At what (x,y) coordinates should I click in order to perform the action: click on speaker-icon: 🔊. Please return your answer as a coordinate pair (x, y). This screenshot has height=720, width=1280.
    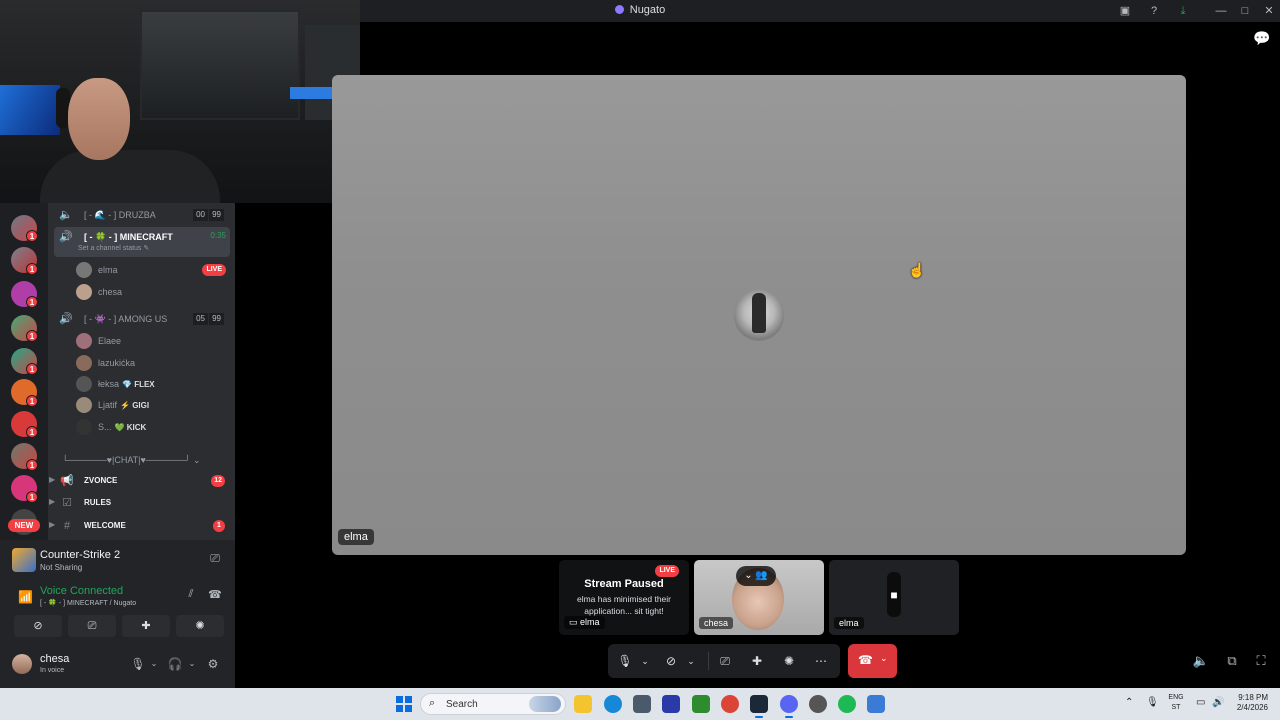
    Looking at the image, I should click on (66, 319).